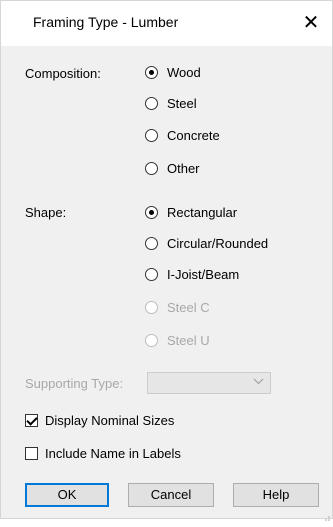  Describe the element at coordinates (67, 495) in the screenshot. I see `ok-button: OK` at that location.